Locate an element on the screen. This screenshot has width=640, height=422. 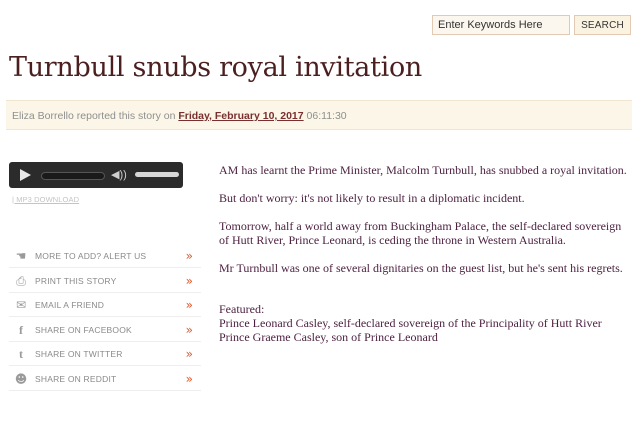
share-item-email: ✉ EMAIL A FRIEND » is located at coordinates (105, 305).